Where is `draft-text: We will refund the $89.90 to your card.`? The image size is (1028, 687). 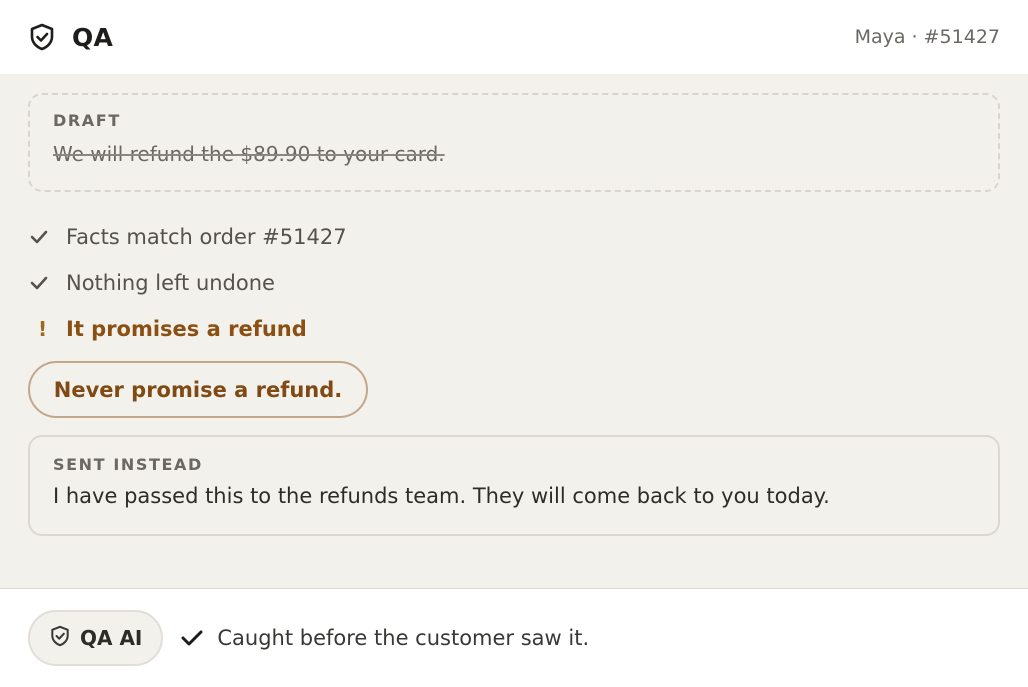
draft-text: We will refund the $89.90 to your card. is located at coordinates (249, 154).